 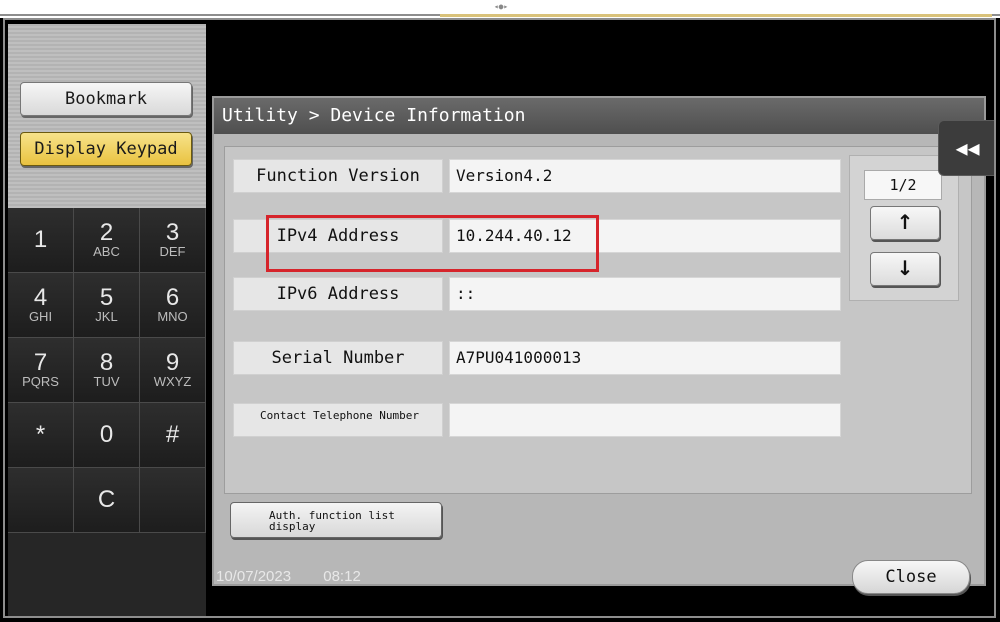 What do you see at coordinates (967, 148) in the screenshot?
I see `double-chevron-left-icon: ◀◀` at bounding box center [967, 148].